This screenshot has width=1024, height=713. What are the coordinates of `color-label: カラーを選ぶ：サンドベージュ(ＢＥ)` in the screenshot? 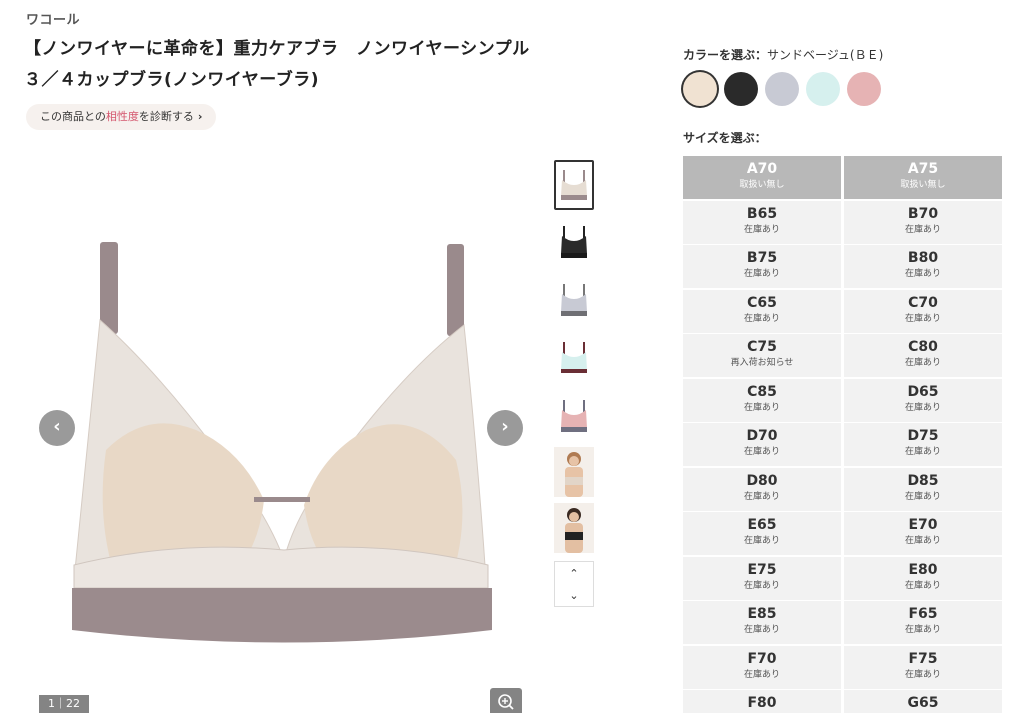 It's located at (783, 54).